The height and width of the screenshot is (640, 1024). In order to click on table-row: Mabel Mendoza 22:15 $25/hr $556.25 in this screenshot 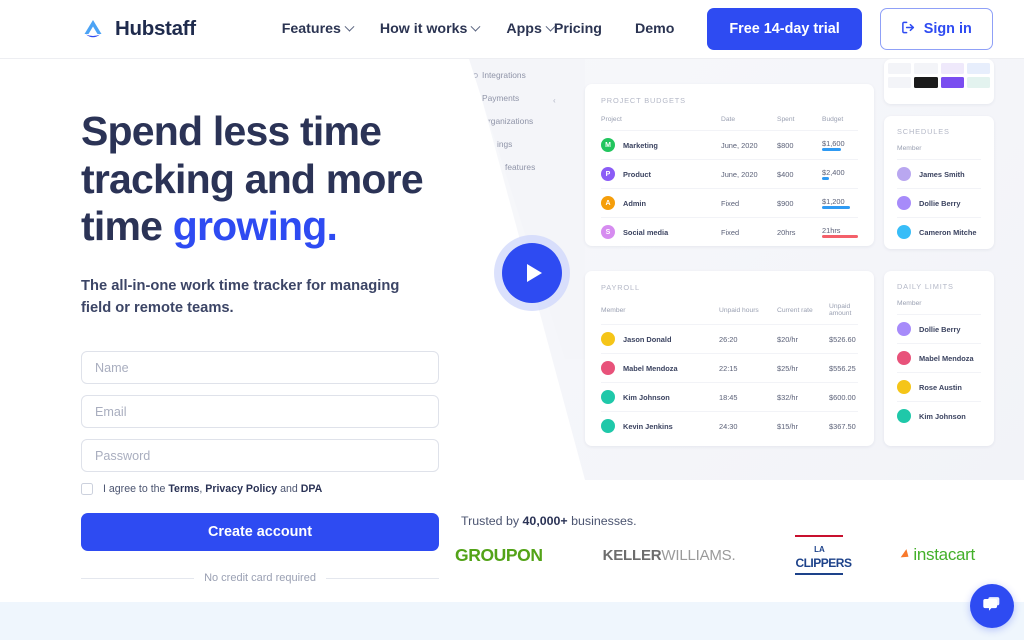, I will do `click(729, 368)`.